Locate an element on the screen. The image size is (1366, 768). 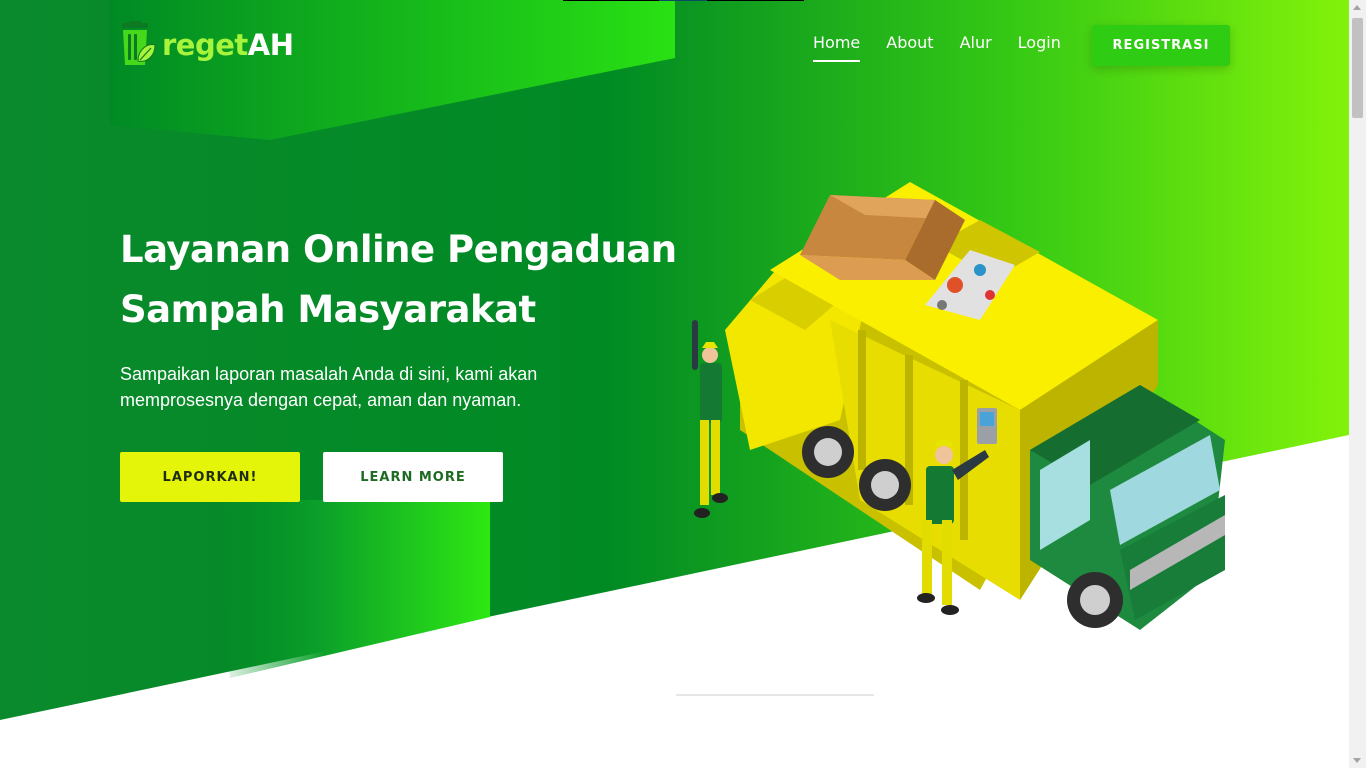
nav-login: Login is located at coordinates (1039, 47).